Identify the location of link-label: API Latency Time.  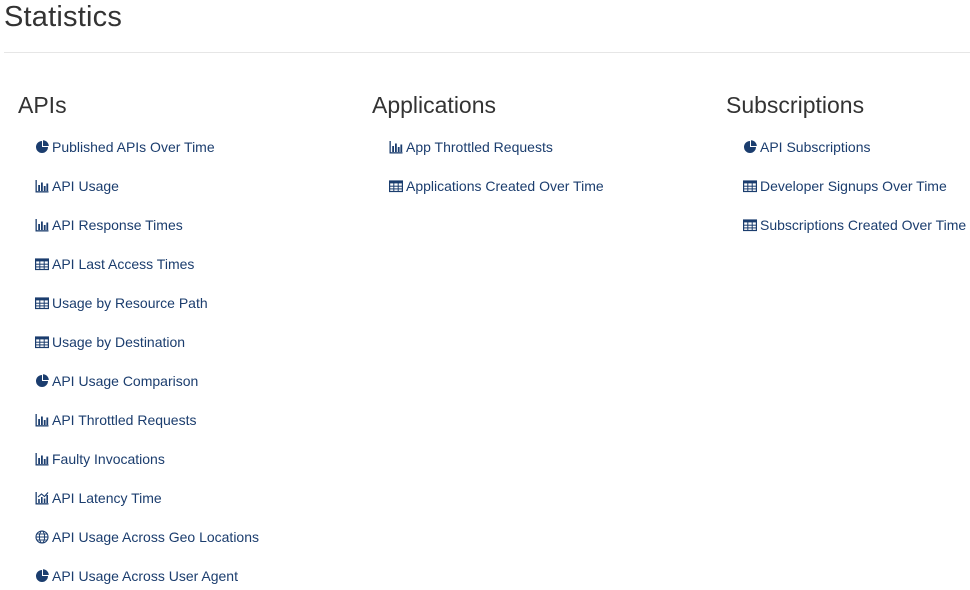
(107, 498).